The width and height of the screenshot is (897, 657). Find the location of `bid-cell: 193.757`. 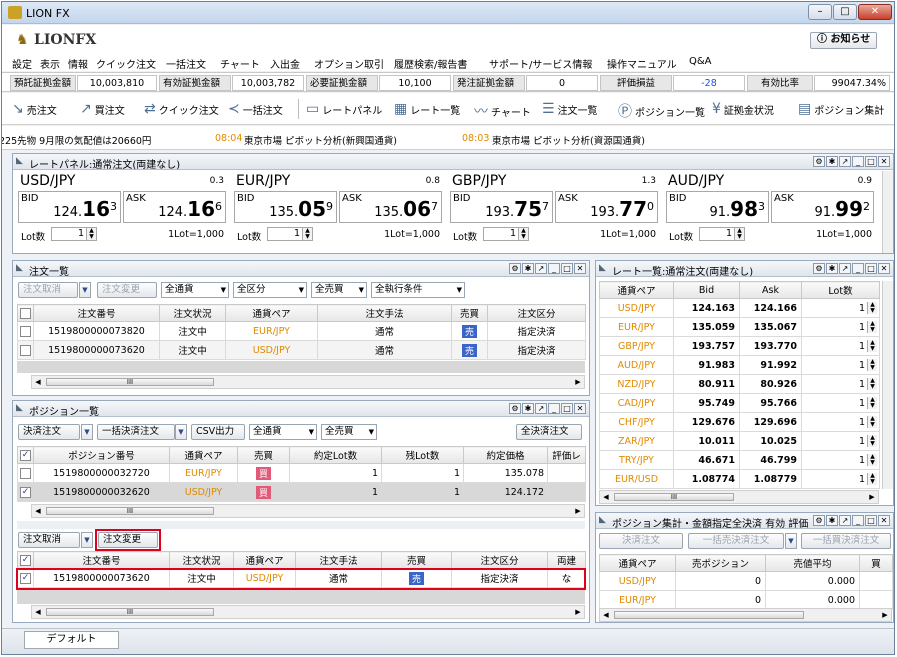

bid-cell: 193.757 is located at coordinates (706, 346).